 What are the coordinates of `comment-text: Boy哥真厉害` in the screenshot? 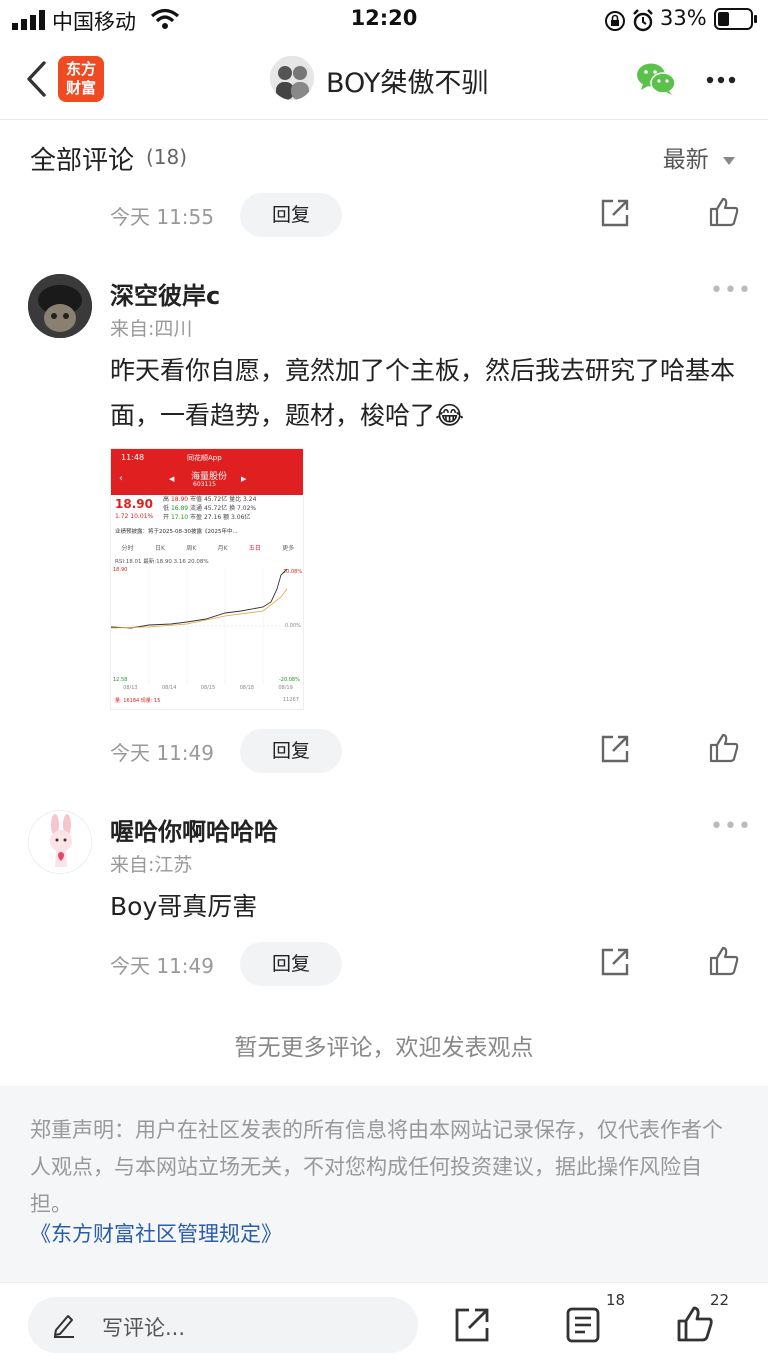 It's located at (184, 906).